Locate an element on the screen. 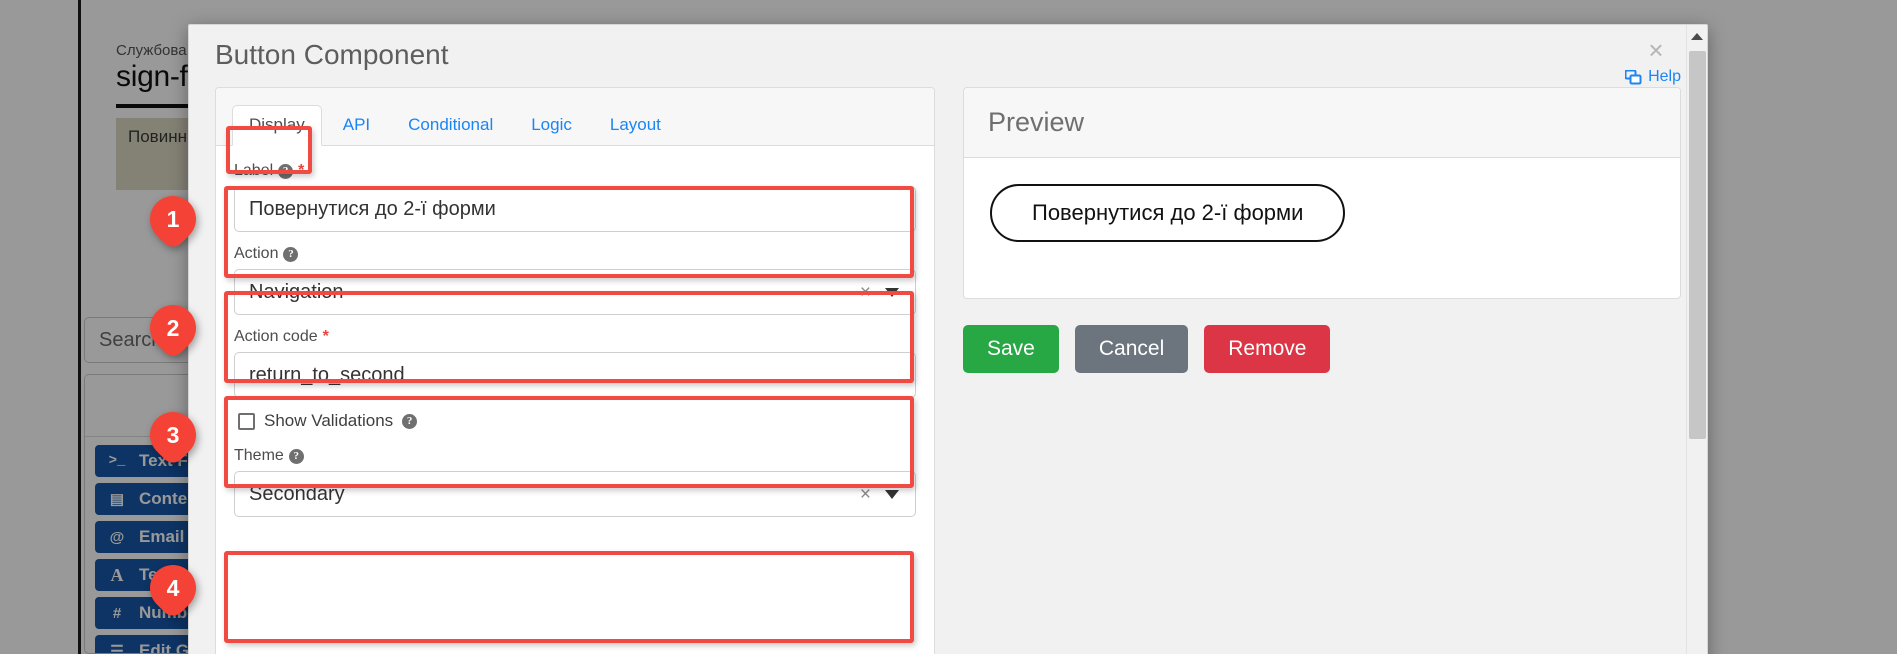 This screenshot has width=1897, height=654. action-select-value: Navigation is located at coordinates (296, 291).